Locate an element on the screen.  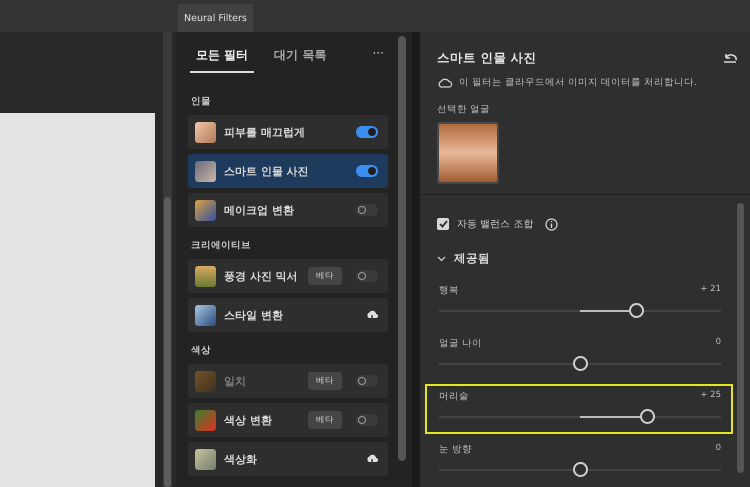
slider-label: 얼굴 나이 is located at coordinates (460, 343).